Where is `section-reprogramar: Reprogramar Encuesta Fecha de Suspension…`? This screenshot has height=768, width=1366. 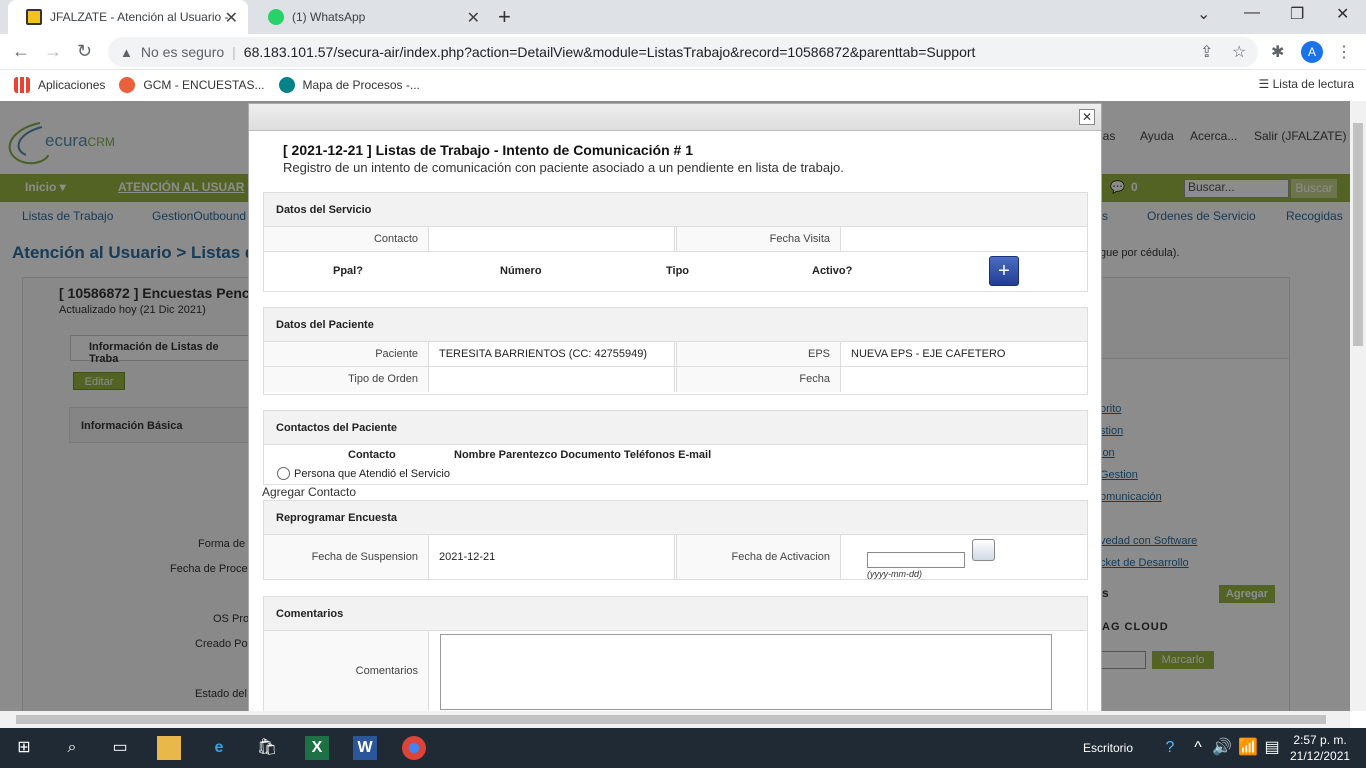 section-reprogramar: Reprogramar Encuesta Fecha de Suspension… is located at coordinates (675, 540).